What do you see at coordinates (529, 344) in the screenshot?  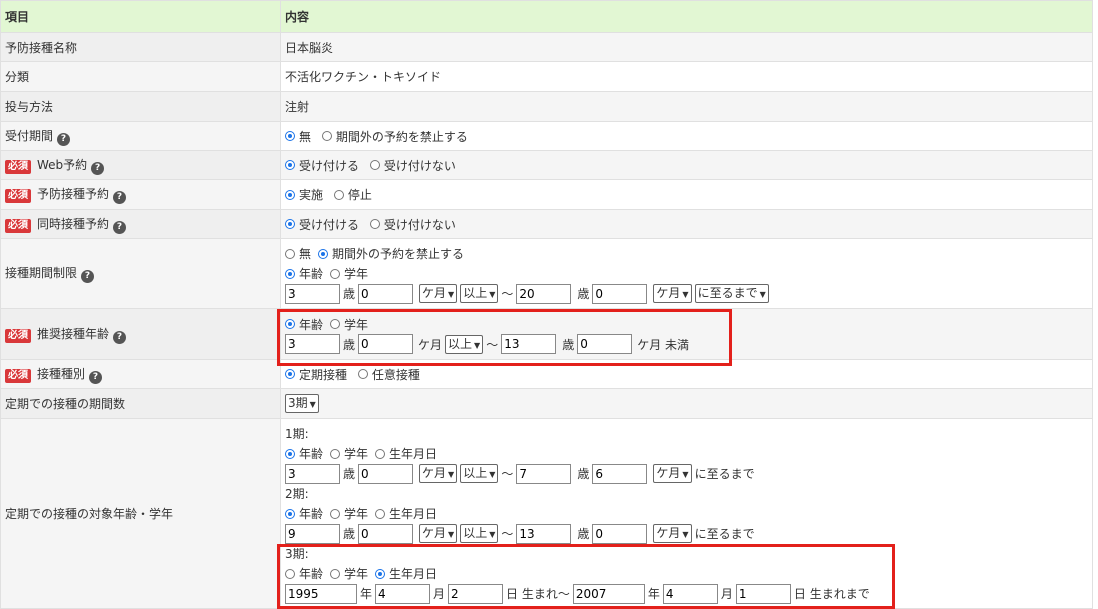 I see `recommended-to-years-input` at bounding box center [529, 344].